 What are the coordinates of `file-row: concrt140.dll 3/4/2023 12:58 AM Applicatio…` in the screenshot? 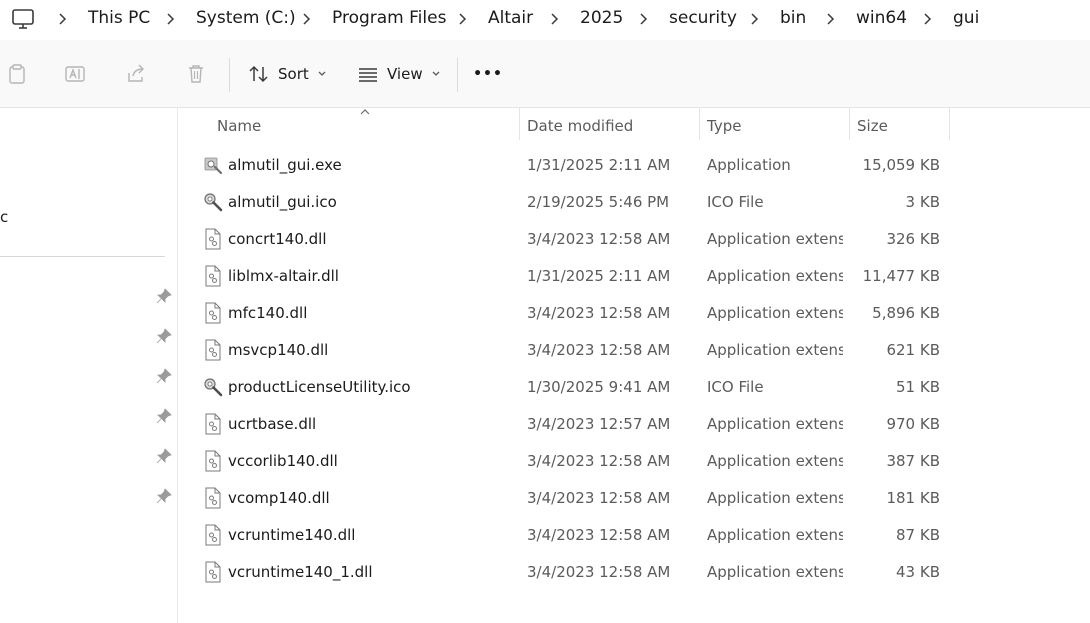 It's located at (575, 238).